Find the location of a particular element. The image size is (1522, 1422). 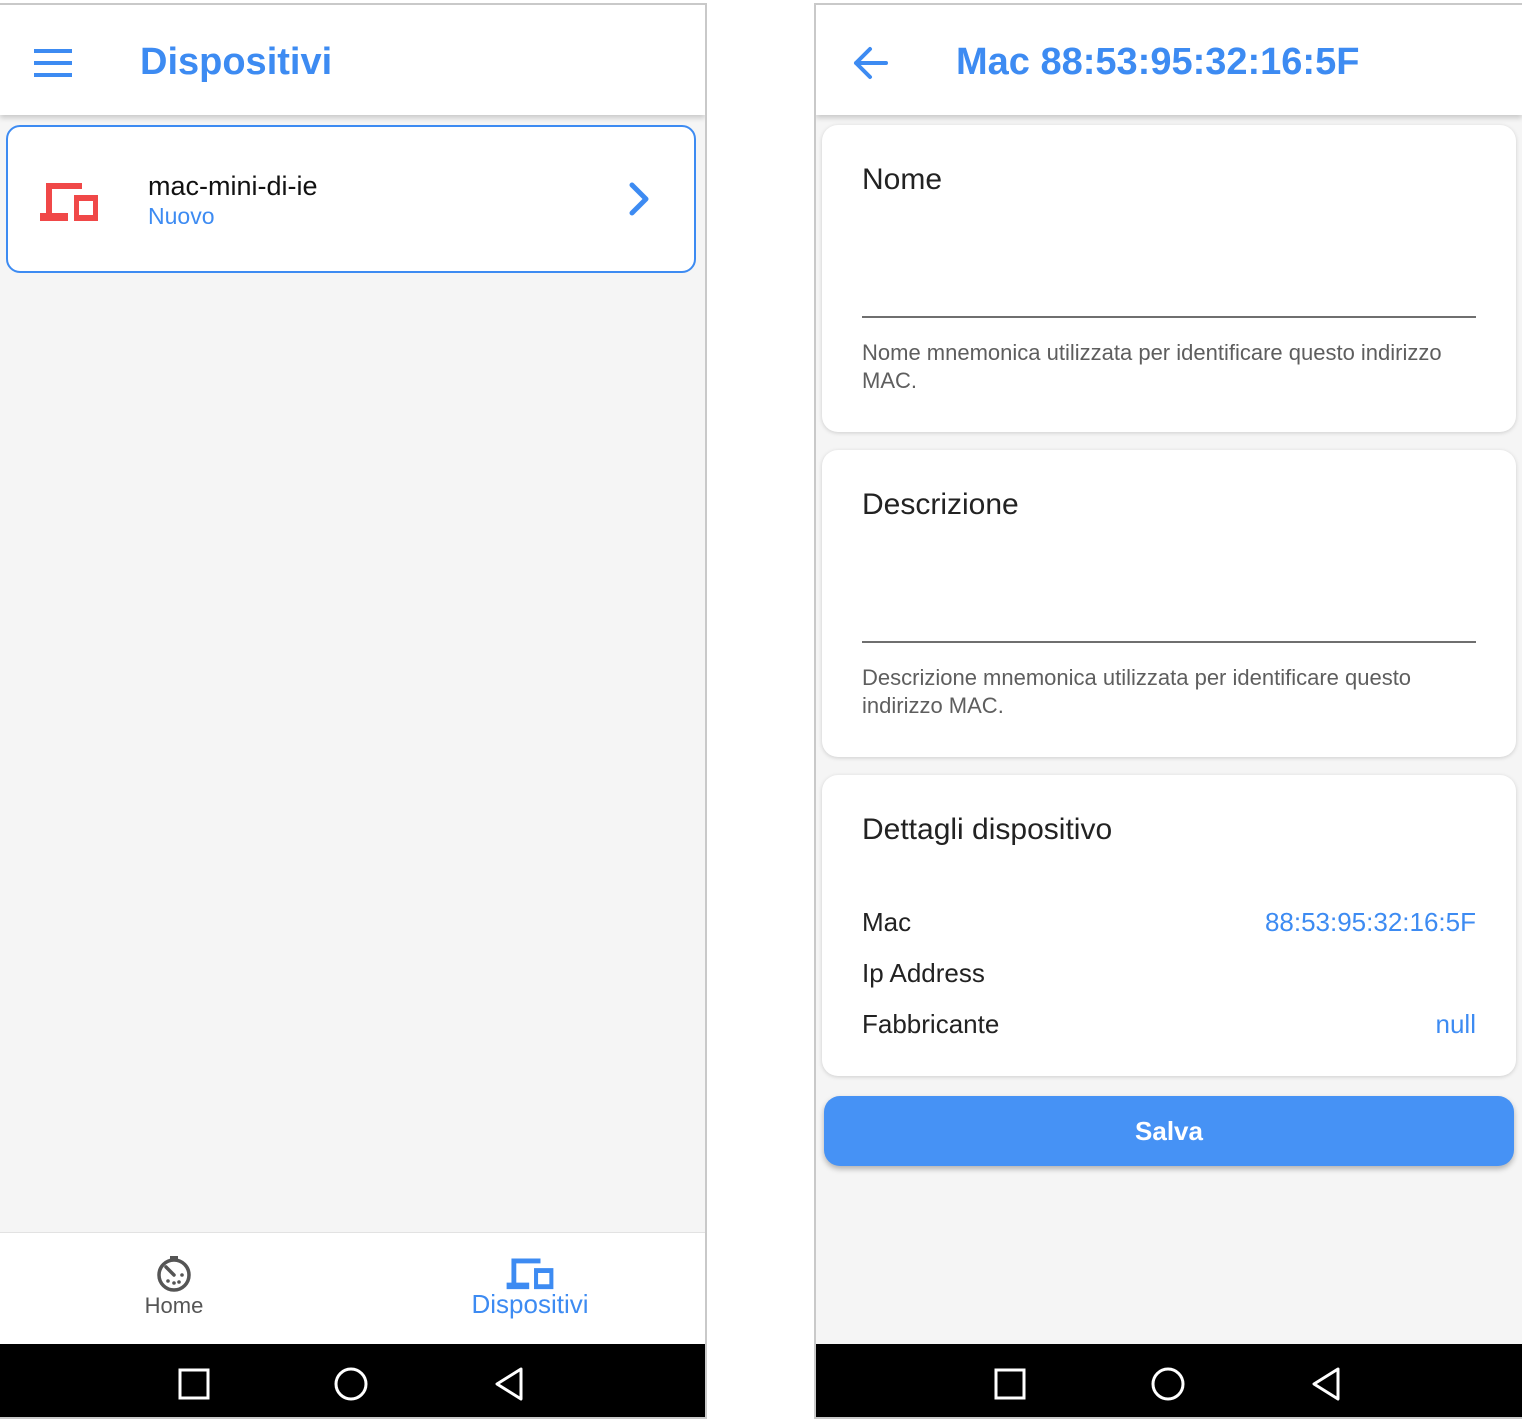

arrow-back-icon is located at coordinates (870, 63).